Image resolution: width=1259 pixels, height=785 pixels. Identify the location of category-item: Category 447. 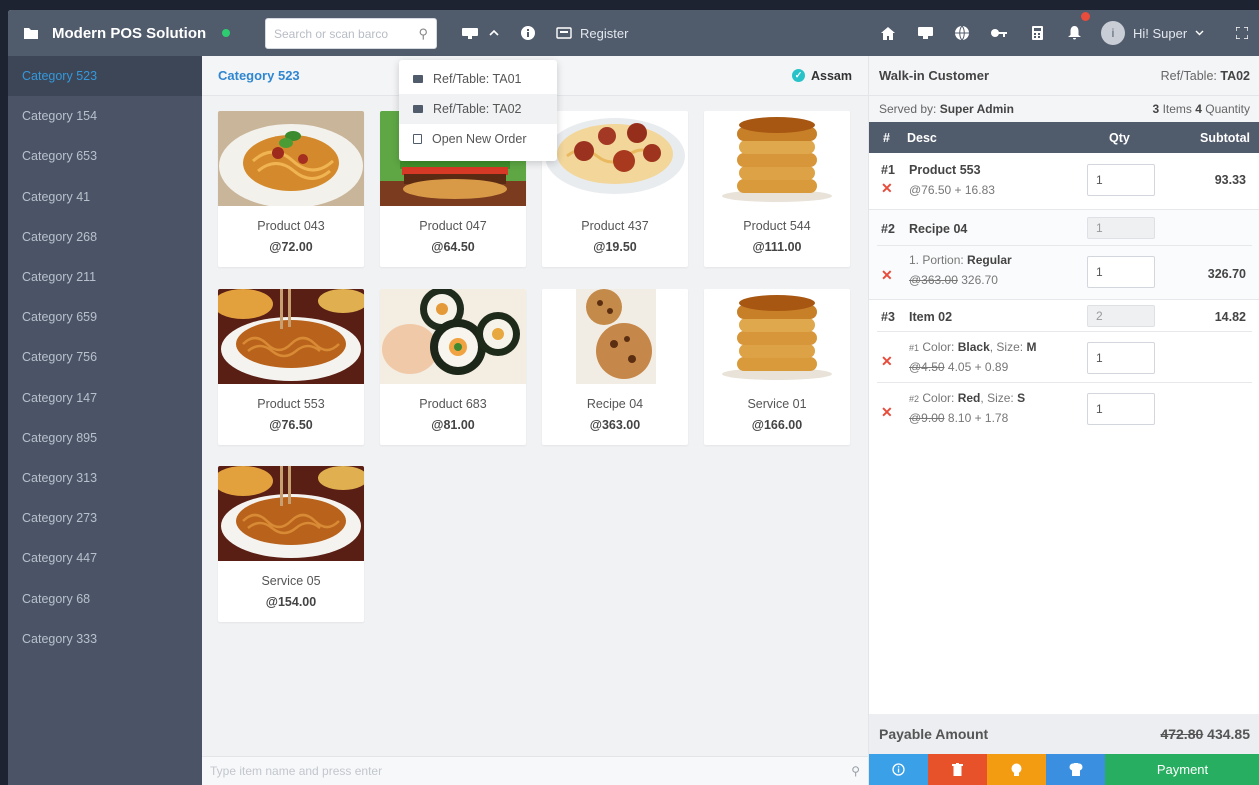
(105, 558).